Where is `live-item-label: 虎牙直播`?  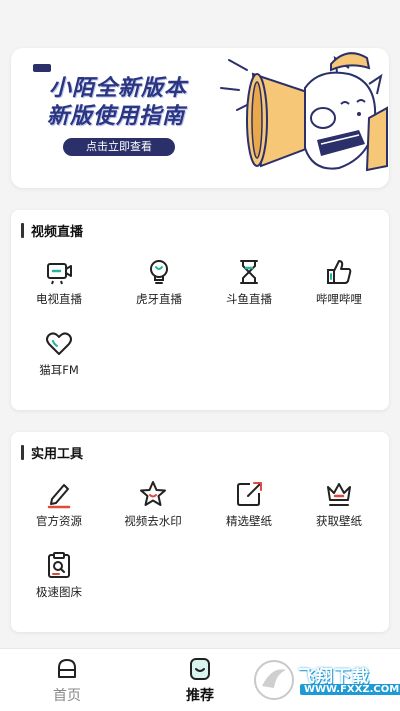
live-item-label: 虎牙直播 is located at coordinates (159, 299).